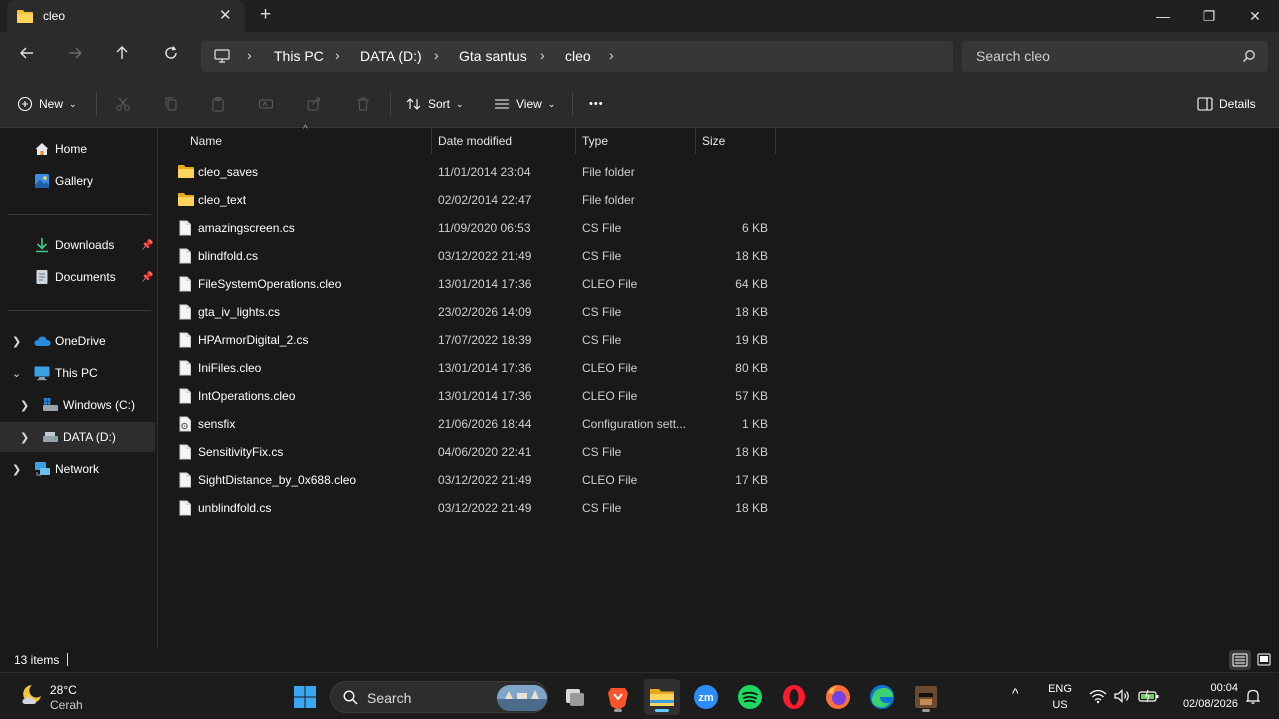 The height and width of the screenshot is (719, 1279). I want to click on game-app, so click(926, 697).